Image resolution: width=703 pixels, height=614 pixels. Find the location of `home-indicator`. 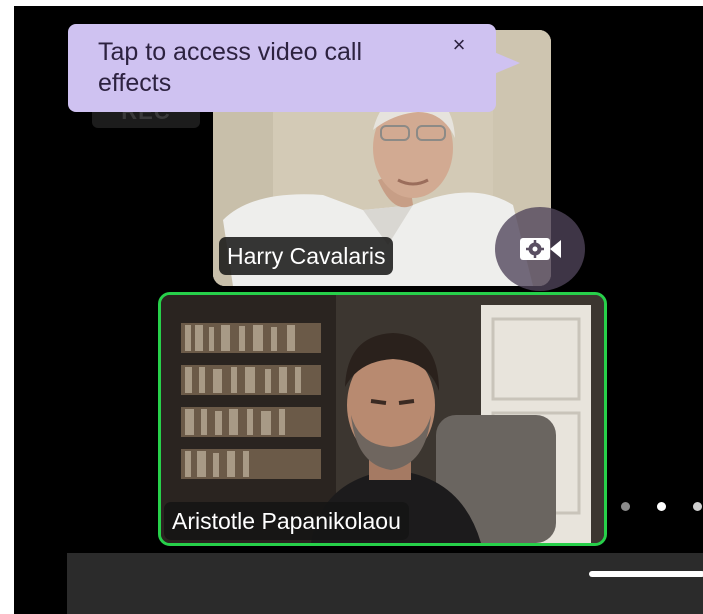

home-indicator is located at coordinates (646, 574).